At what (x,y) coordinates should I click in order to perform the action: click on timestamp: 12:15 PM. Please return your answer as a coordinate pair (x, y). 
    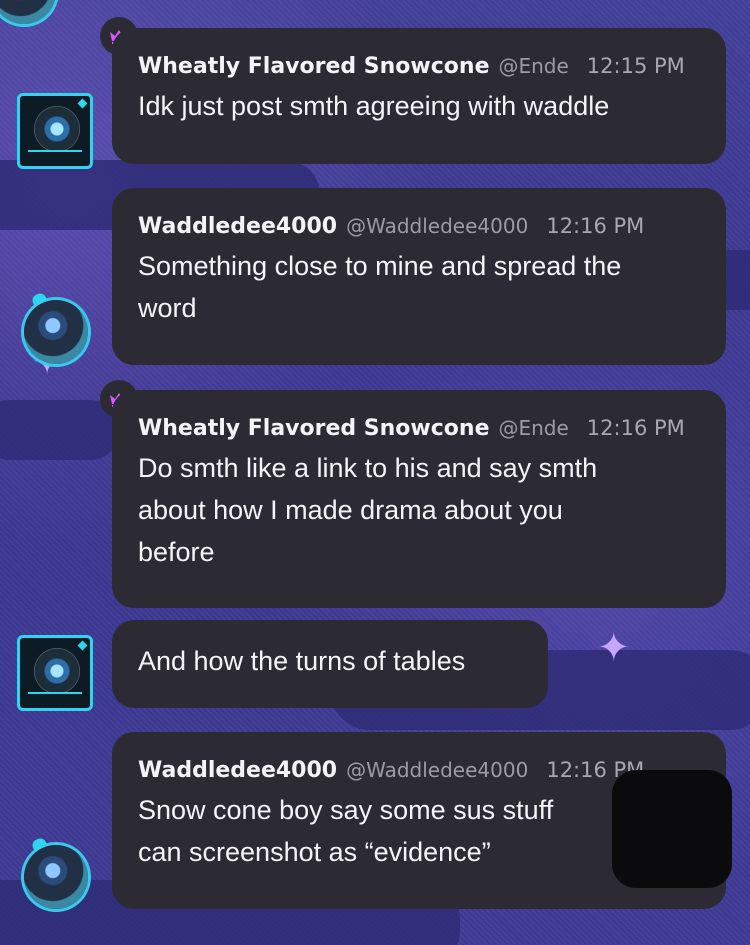
    Looking at the image, I should click on (635, 66).